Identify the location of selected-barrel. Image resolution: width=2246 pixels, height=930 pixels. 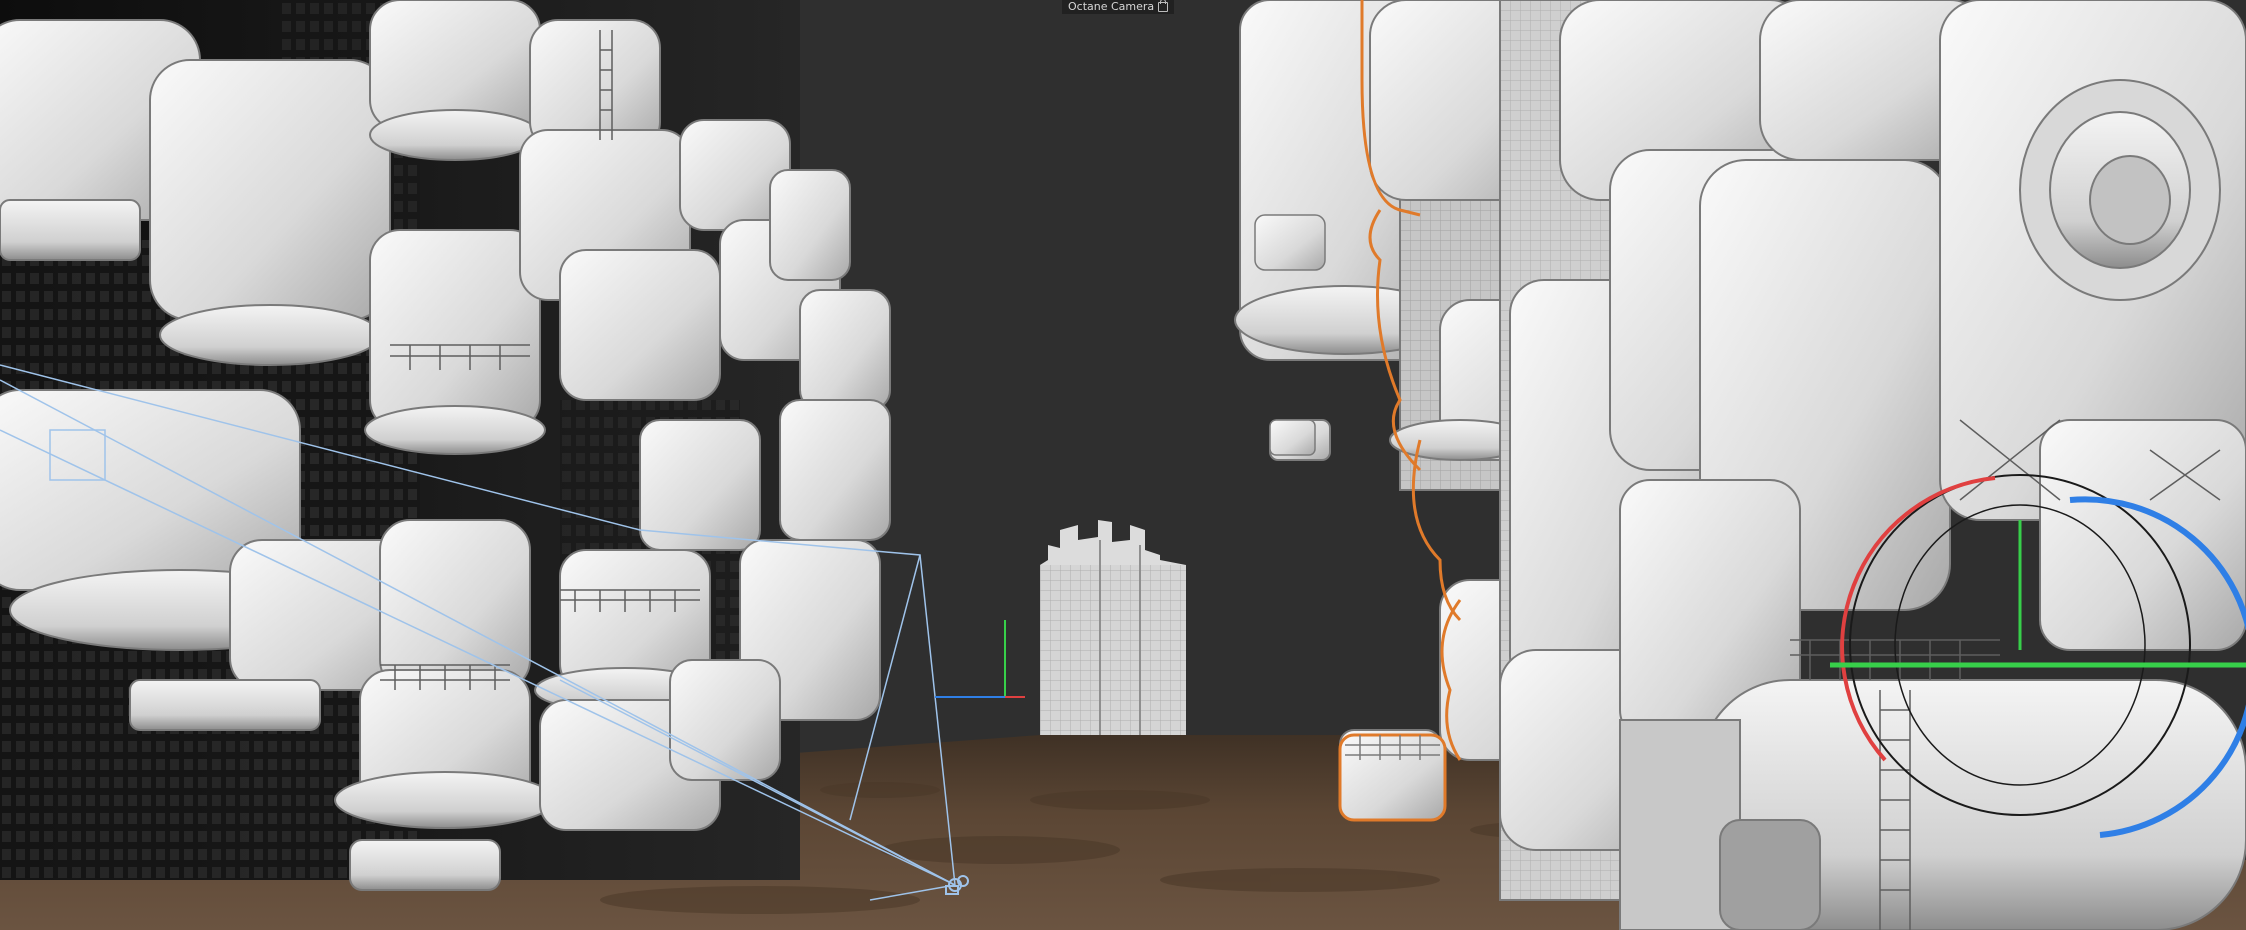
(1392, 777).